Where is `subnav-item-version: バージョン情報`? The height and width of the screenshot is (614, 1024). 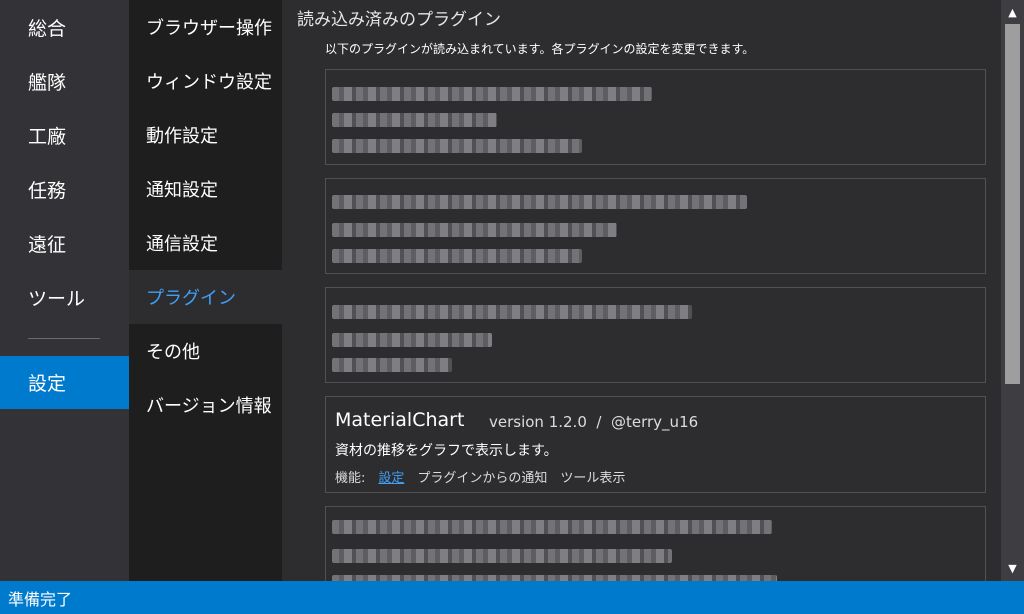 subnav-item-version: バージョン情報 is located at coordinates (205, 405).